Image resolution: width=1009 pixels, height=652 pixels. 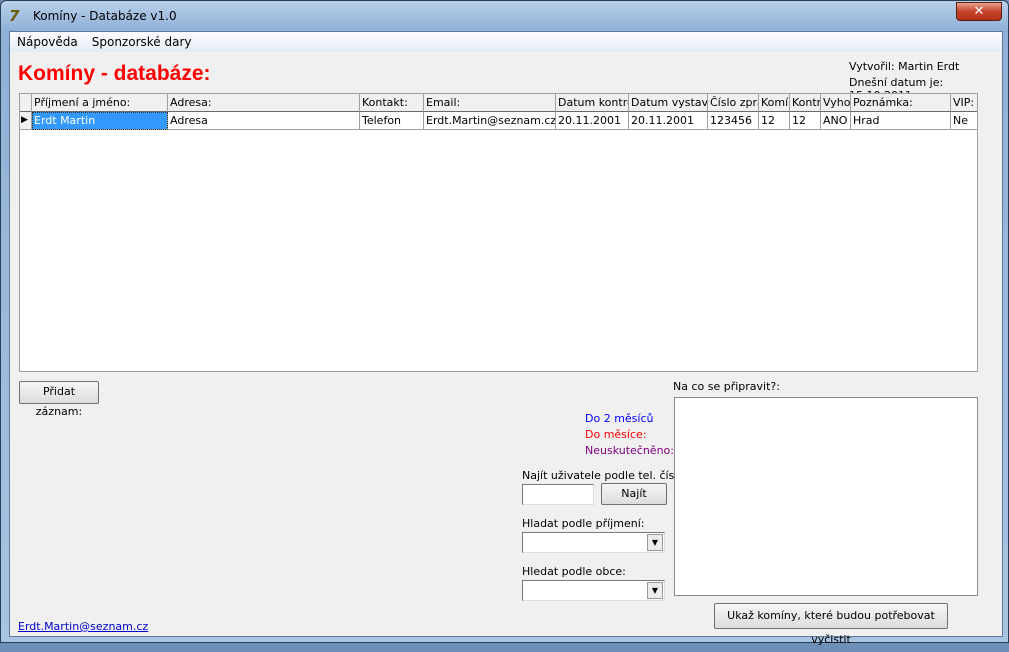 What do you see at coordinates (901, 121) in the screenshot?
I see `cell-note: Hrad` at bounding box center [901, 121].